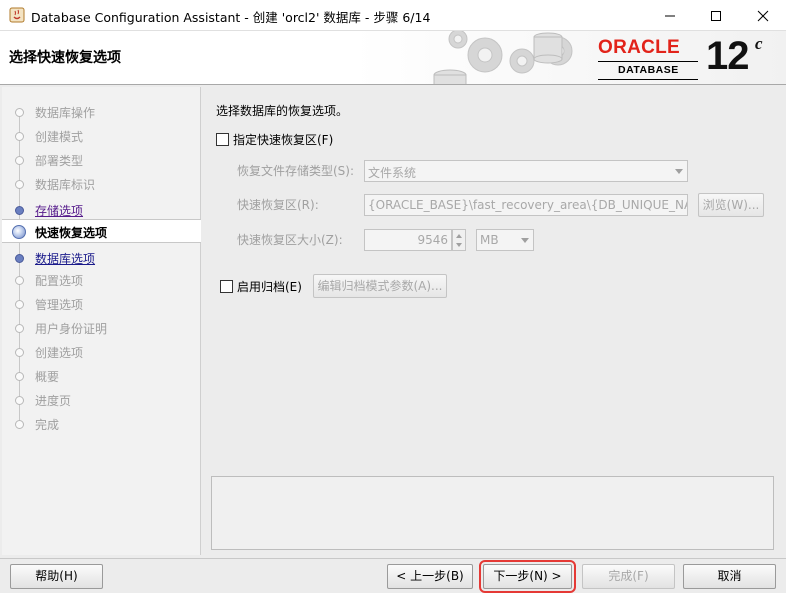 The height and width of the screenshot is (593, 786). What do you see at coordinates (101, 328) in the screenshot?
I see `nav-item-user-credentials: 用户身份证明` at bounding box center [101, 328].